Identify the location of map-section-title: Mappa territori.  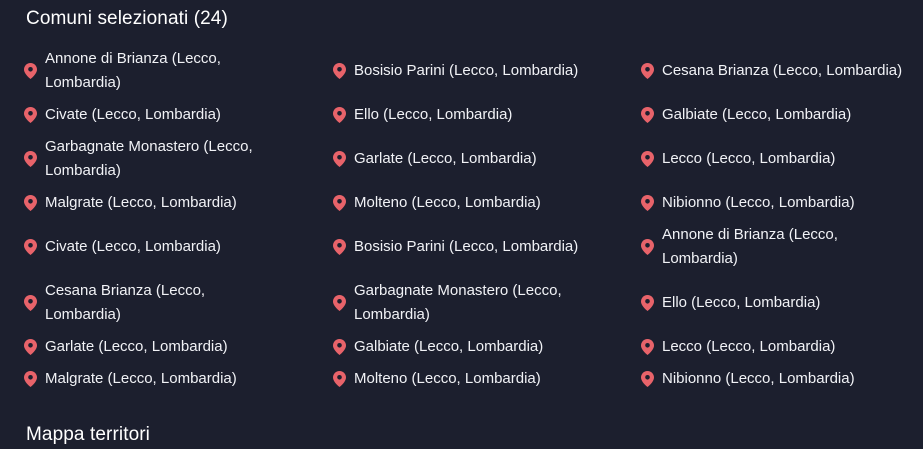
(88, 434).